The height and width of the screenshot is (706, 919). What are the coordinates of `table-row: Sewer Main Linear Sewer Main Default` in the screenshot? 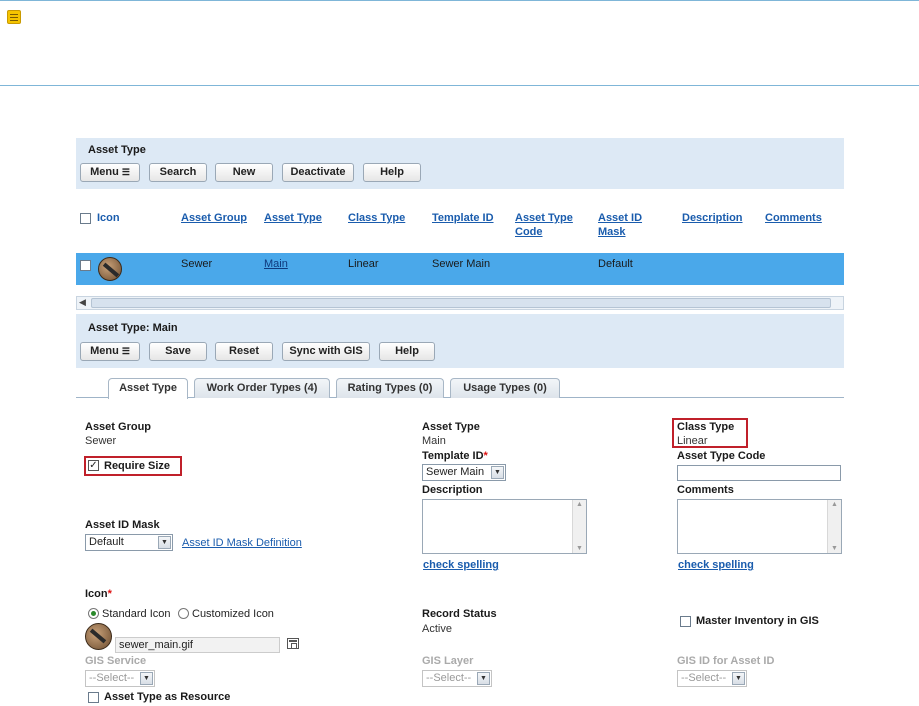 It's located at (460, 269).